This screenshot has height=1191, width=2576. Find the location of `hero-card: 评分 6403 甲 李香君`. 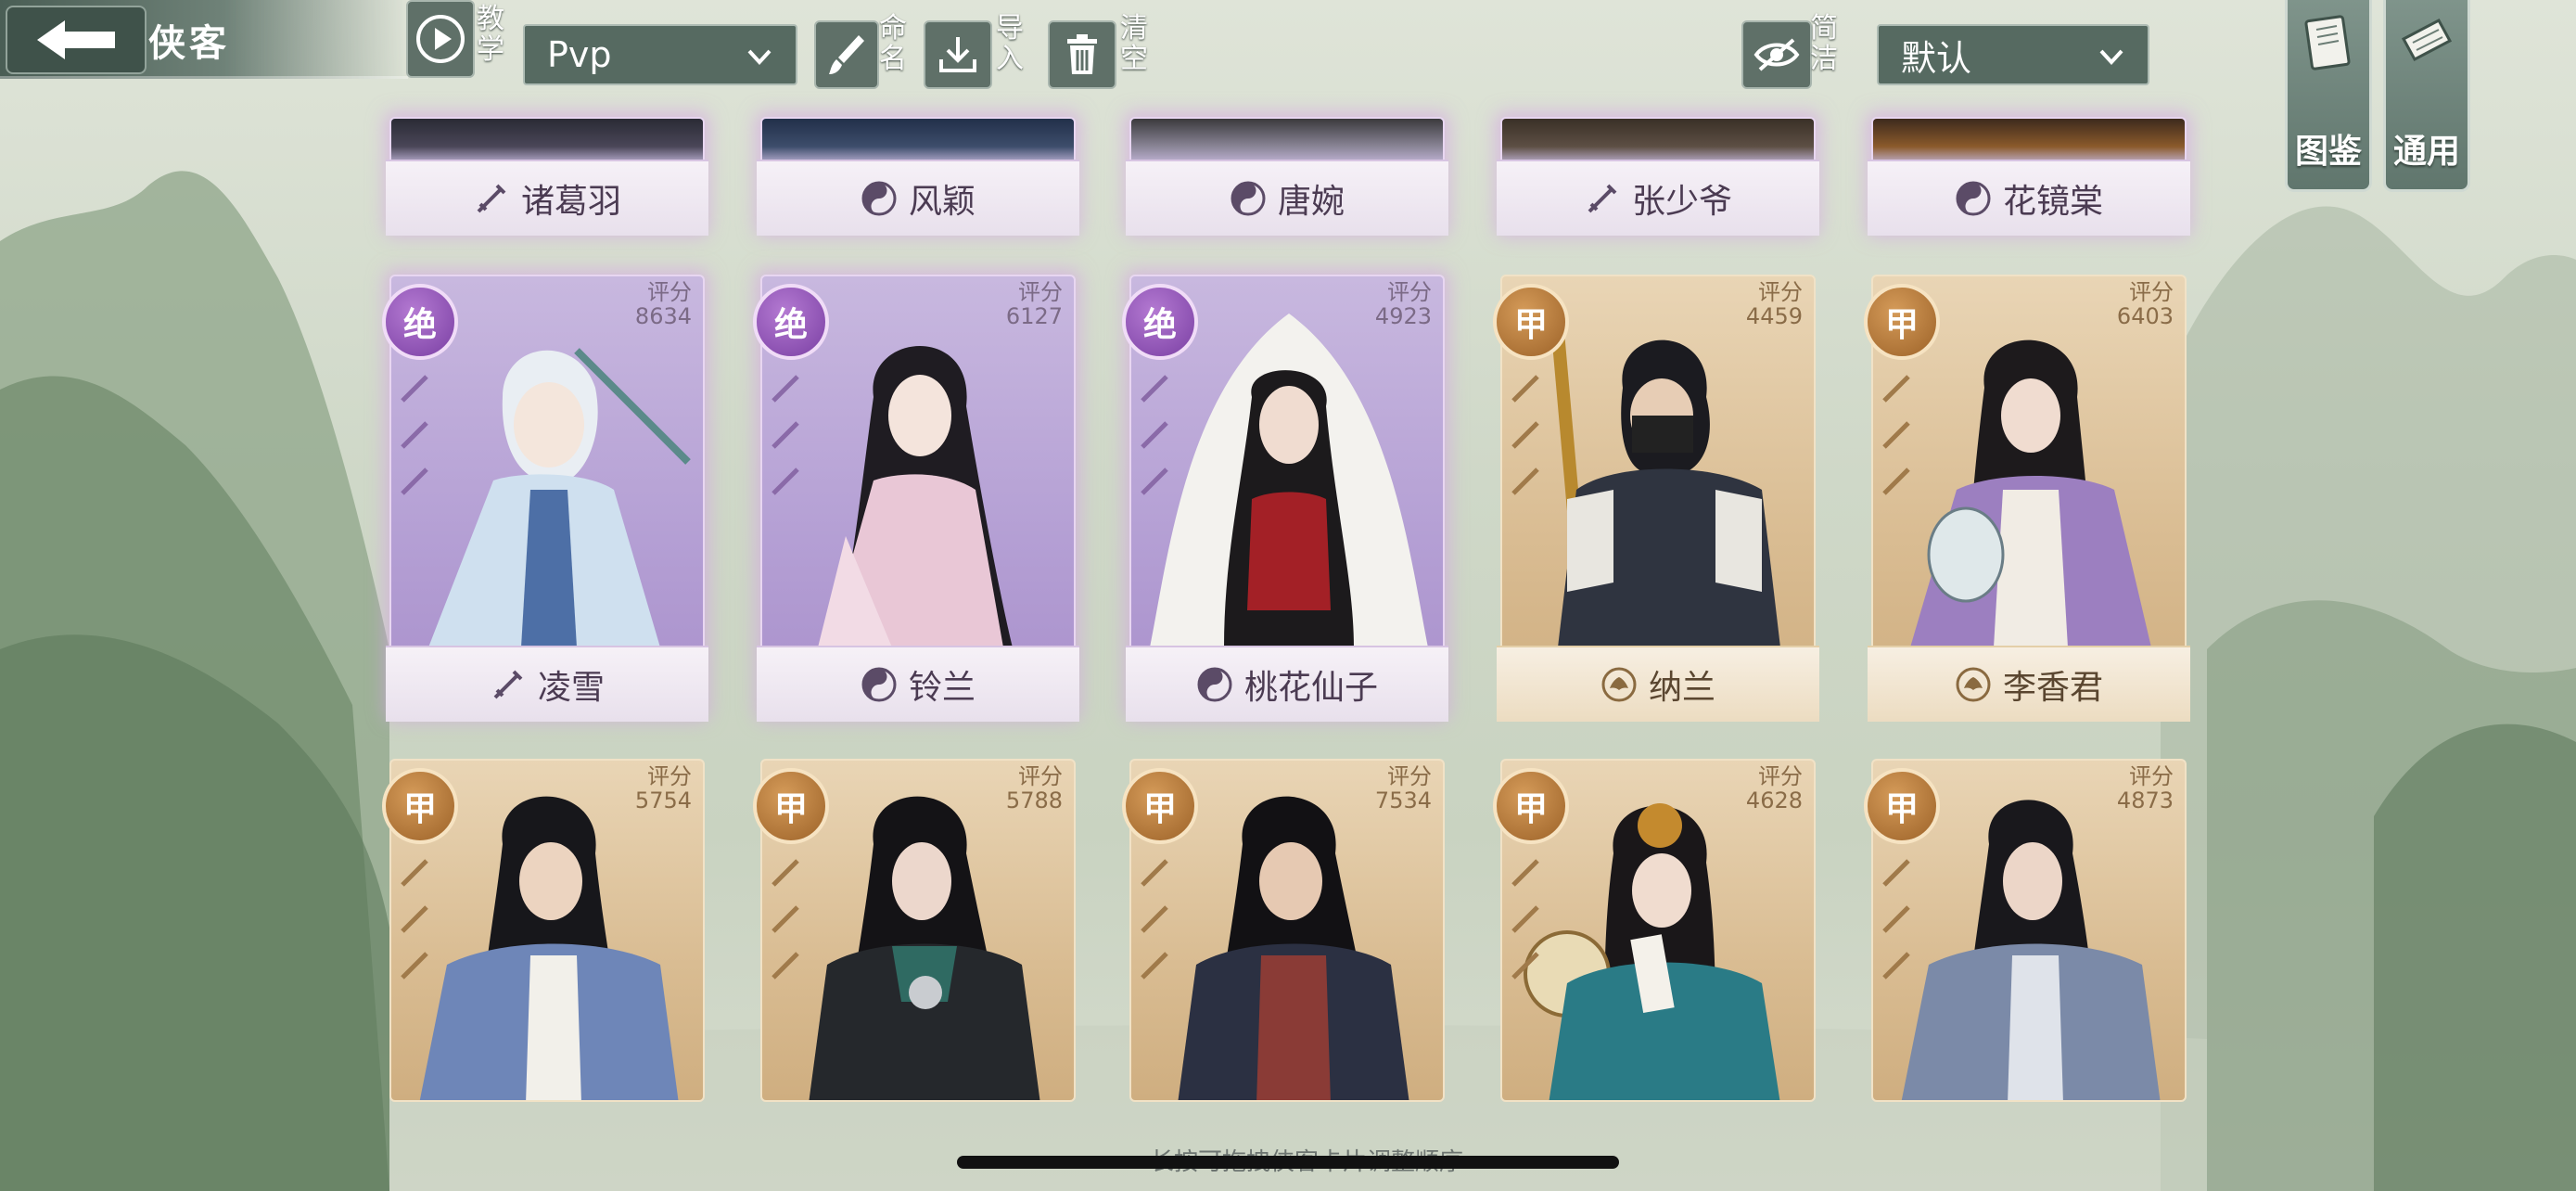

hero-card: 评分 6403 甲 李香君 is located at coordinates (2027, 499).